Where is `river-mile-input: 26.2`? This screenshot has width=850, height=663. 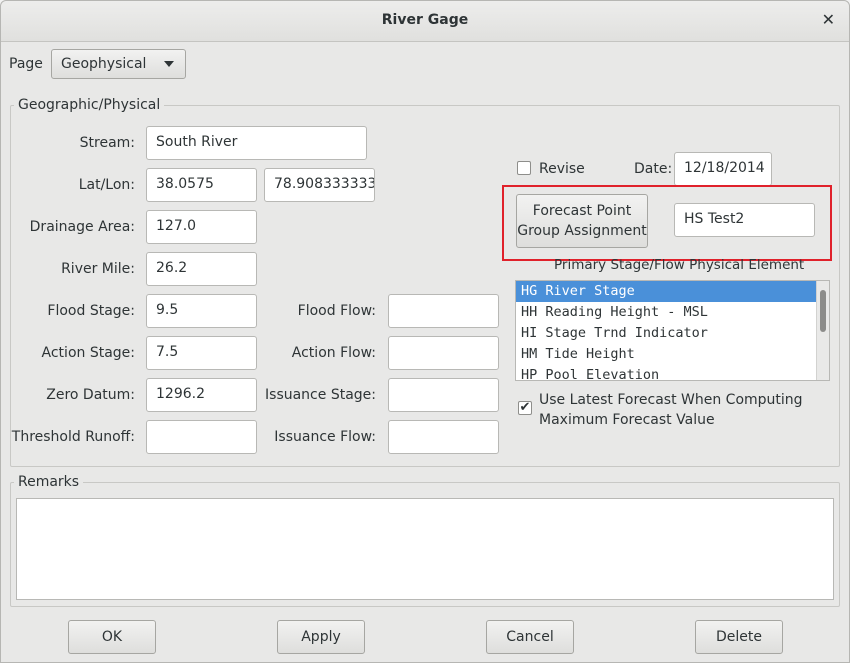
river-mile-input: 26.2 is located at coordinates (201, 269).